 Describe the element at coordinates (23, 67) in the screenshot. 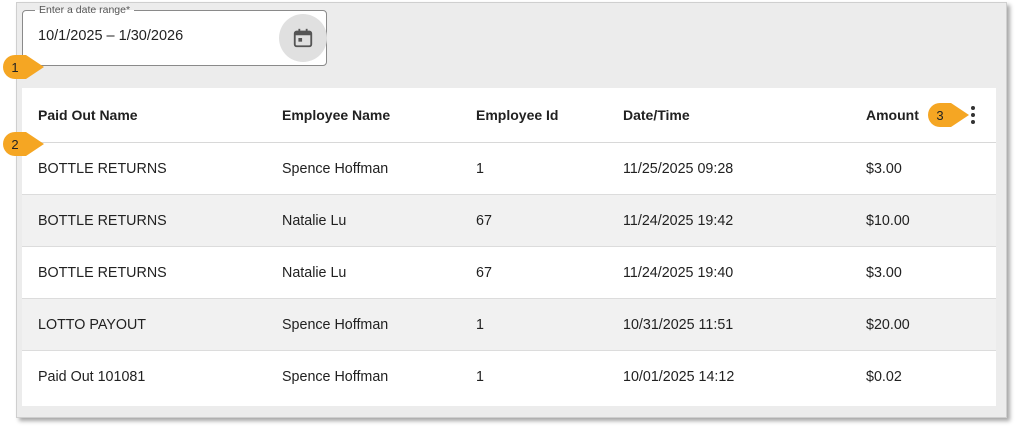

I see `callout-marker-1: 1` at that location.